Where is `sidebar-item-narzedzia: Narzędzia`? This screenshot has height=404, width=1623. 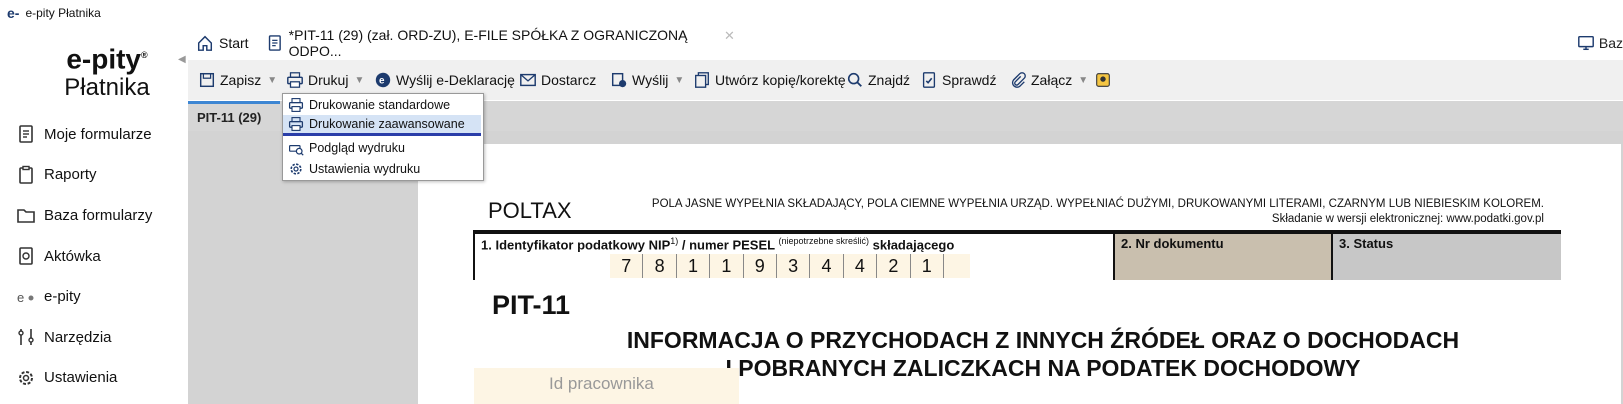
sidebar-item-narzedzia: Narzędzia is located at coordinates (84, 337).